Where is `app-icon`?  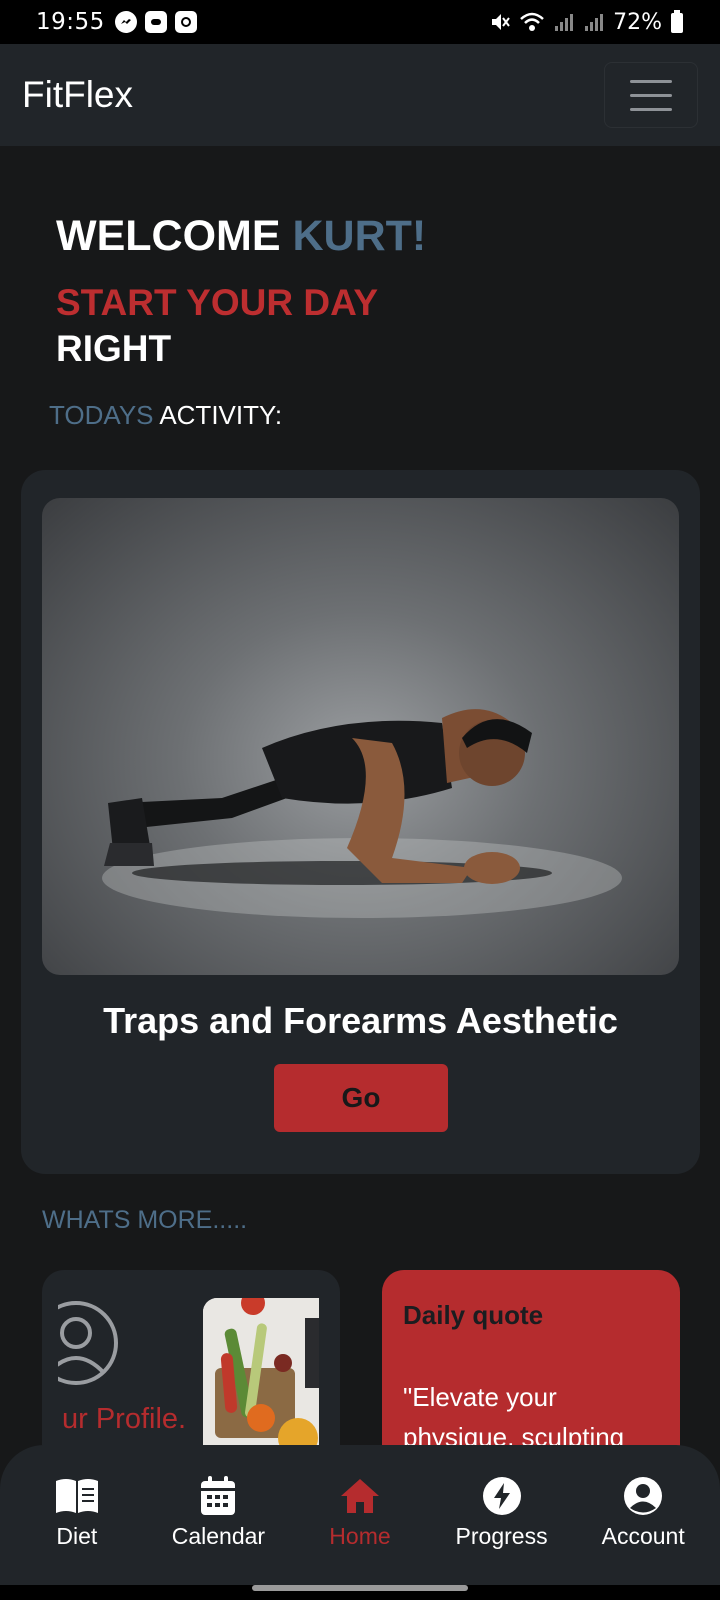
app-icon is located at coordinates (185, 22).